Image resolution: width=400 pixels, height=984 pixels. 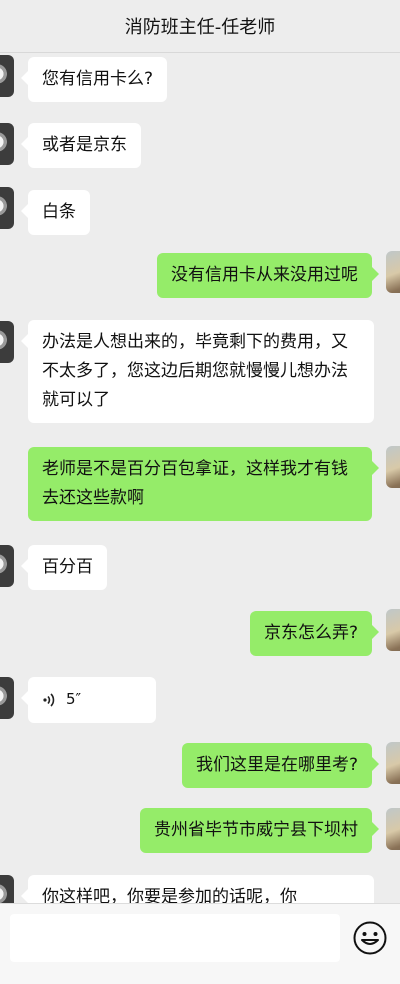 What do you see at coordinates (370, 938) in the screenshot?
I see `smiley-face-icon` at bounding box center [370, 938].